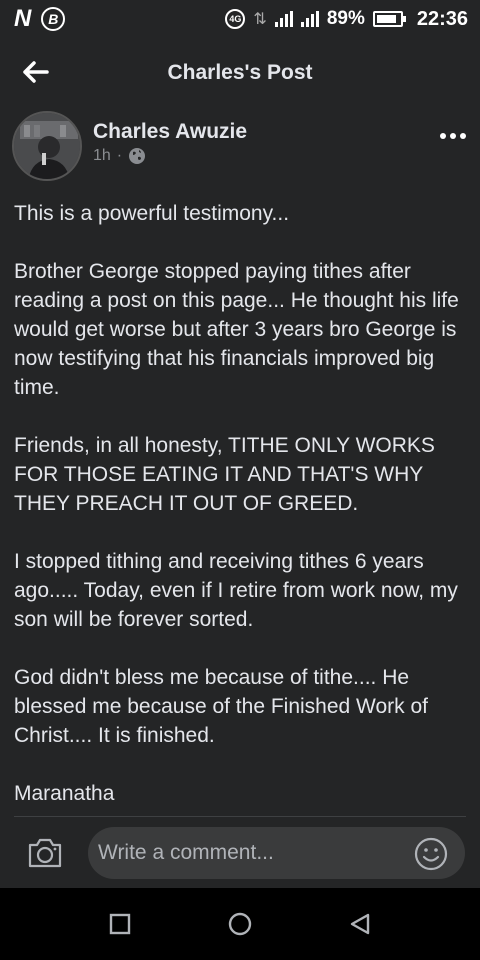 Image resolution: width=480 pixels, height=960 pixels. What do you see at coordinates (23, 18) in the screenshot?
I see `n-icon: N` at bounding box center [23, 18].